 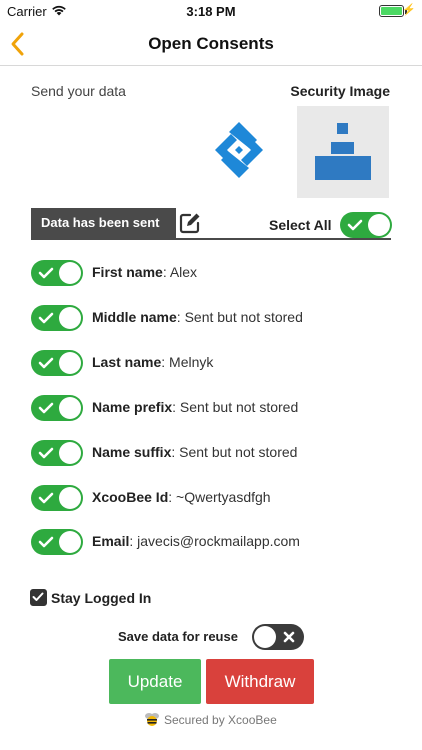 I want to click on select-all-label: Select All, so click(x=300, y=225).